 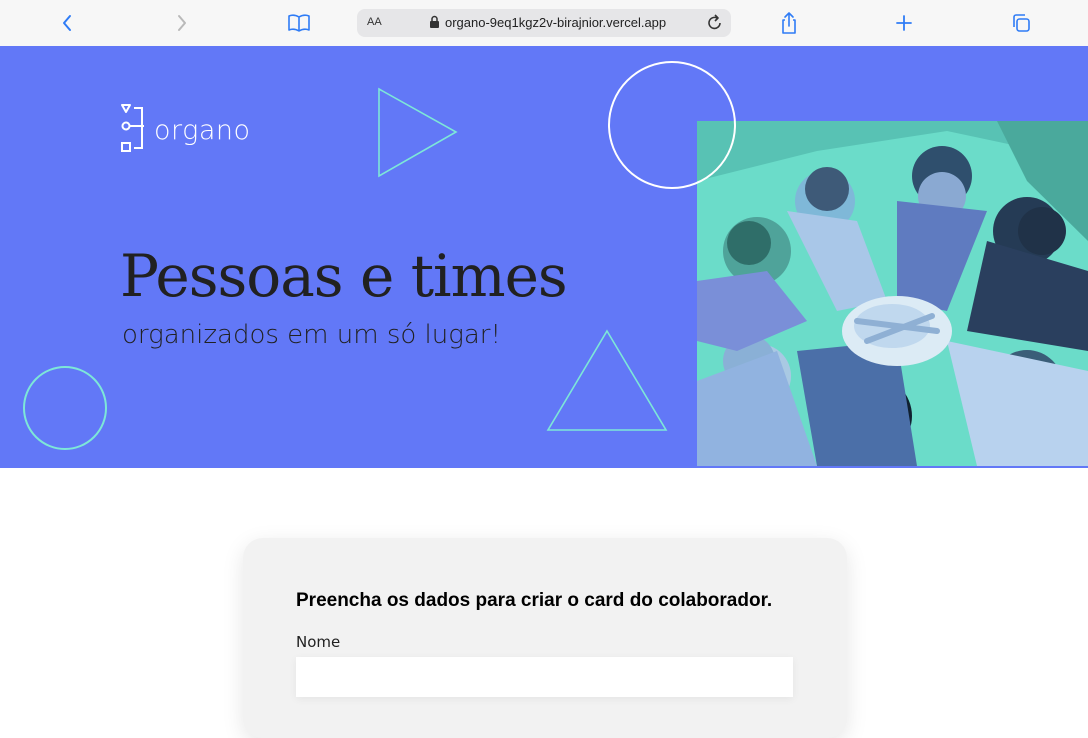 I want to click on name-input, so click(x=544, y=677).